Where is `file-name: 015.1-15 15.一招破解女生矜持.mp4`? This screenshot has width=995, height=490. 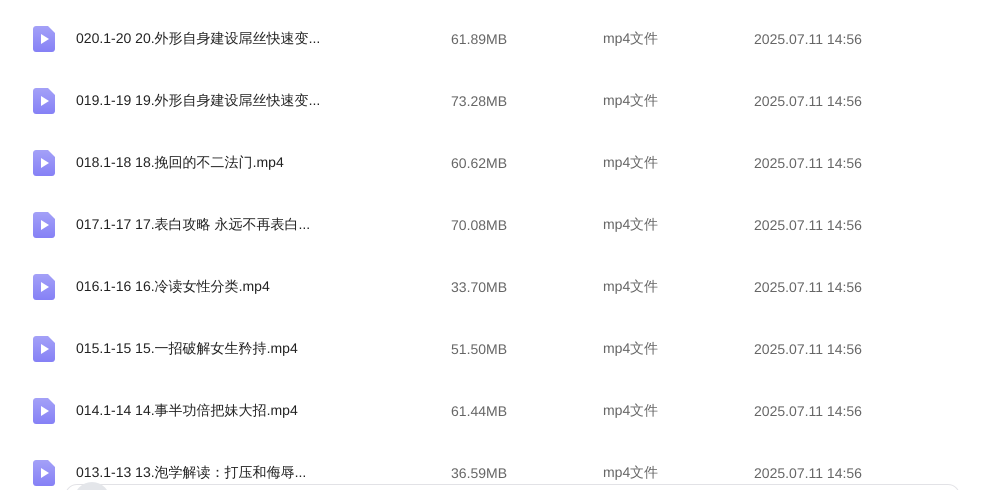
file-name: 015.1-15 15.一招破解女生矜持.mp4 is located at coordinates (263, 349).